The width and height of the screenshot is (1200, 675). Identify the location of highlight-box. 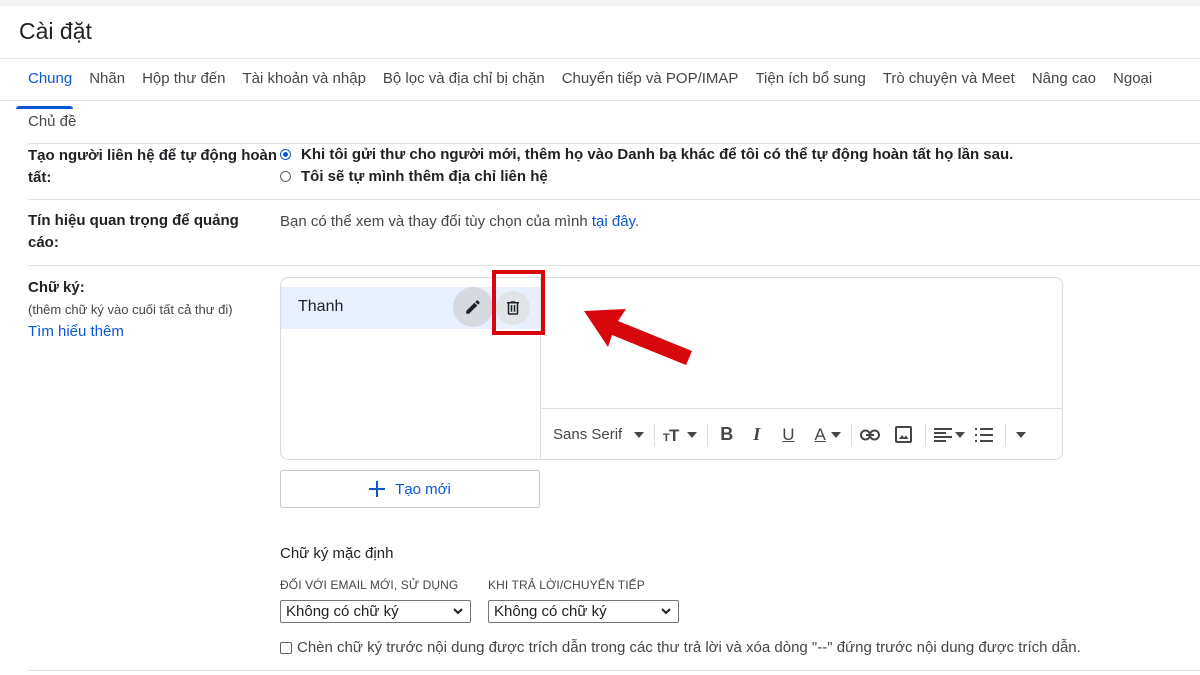
(518, 302).